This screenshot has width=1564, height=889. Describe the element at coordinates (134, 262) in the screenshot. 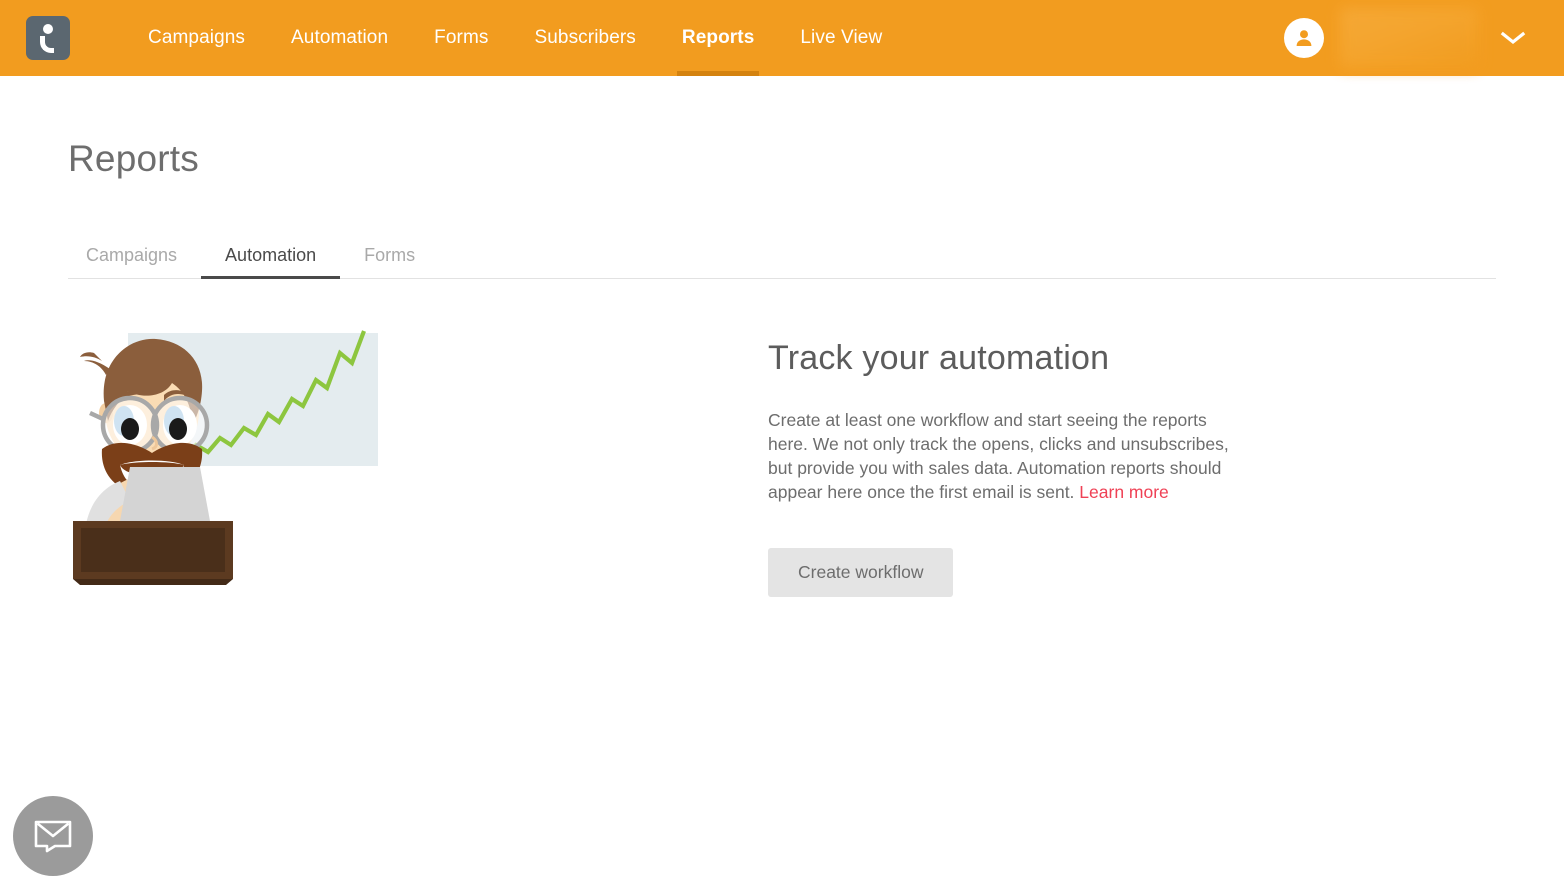

I see `tab-campaigns: Campaigns` at that location.